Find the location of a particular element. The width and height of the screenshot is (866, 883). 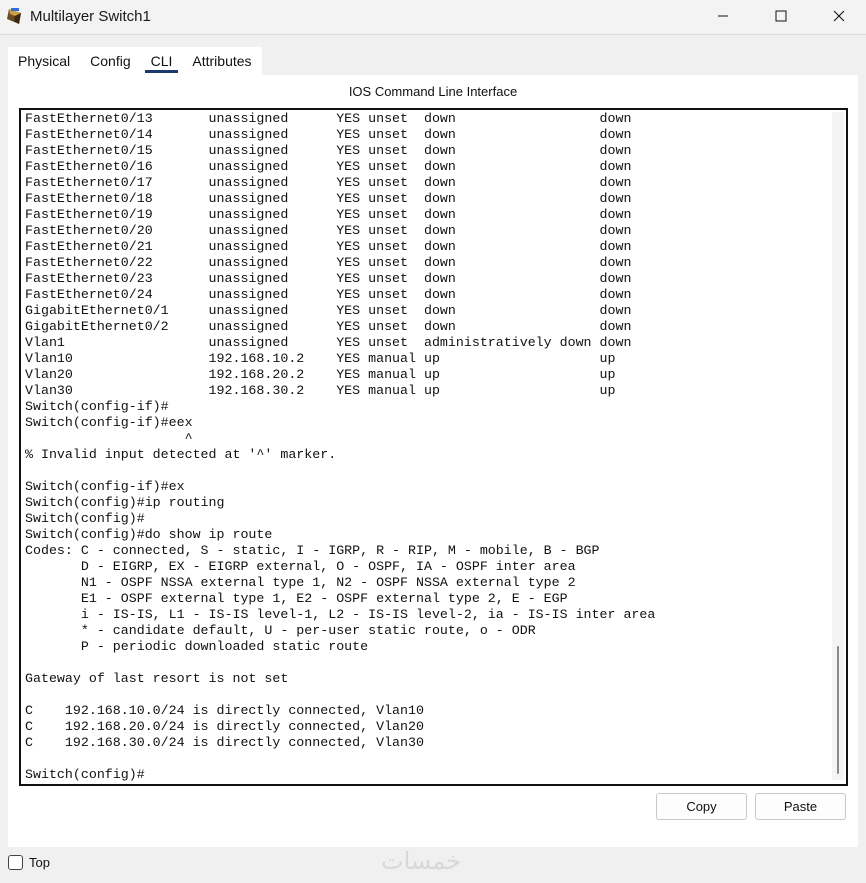

maximize-button is located at coordinates (781, 16).